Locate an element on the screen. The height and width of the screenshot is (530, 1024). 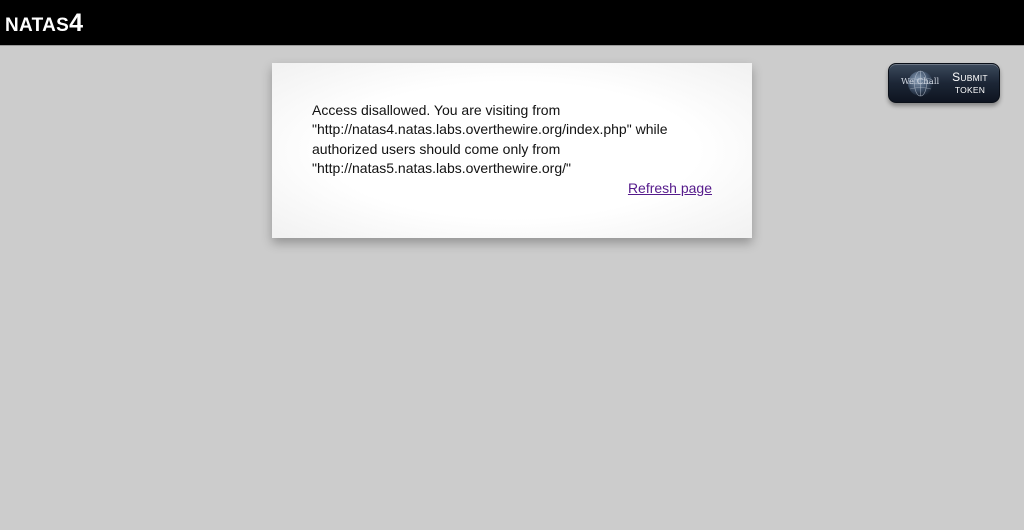
logo-level-number: 4 is located at coordinates (76, 23).